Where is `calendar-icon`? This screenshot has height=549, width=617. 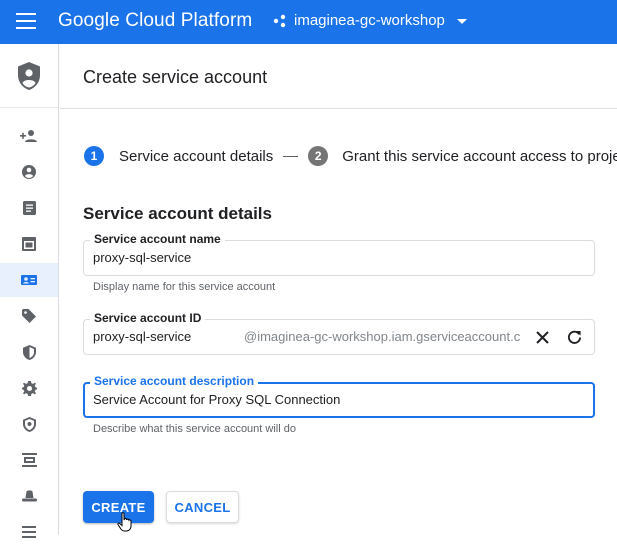 calendar-icon is located at coordinates (29, 244).